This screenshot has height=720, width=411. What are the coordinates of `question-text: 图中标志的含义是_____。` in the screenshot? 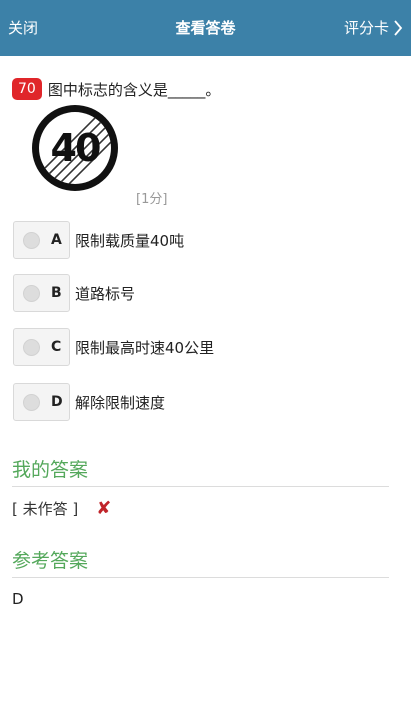 It's located at (134, 89).